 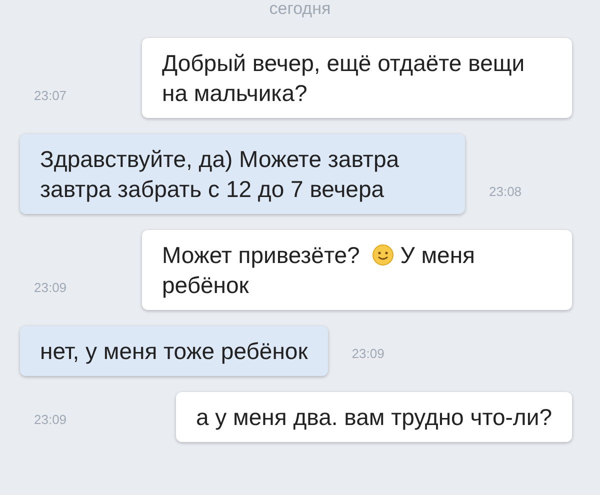 What do you see at coordinates (220, 174) in the screenshot?
I see `message-text: Здравствуйте, да) Можете завтра завтра забрать с 12 до 7 вечера` at bounding box center [220, 174].